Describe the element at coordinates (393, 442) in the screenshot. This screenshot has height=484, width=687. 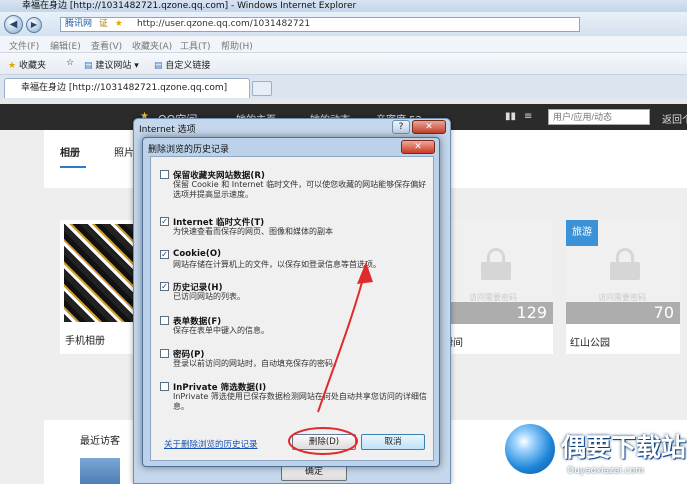
I see `cancel-button: 取消` at that location.